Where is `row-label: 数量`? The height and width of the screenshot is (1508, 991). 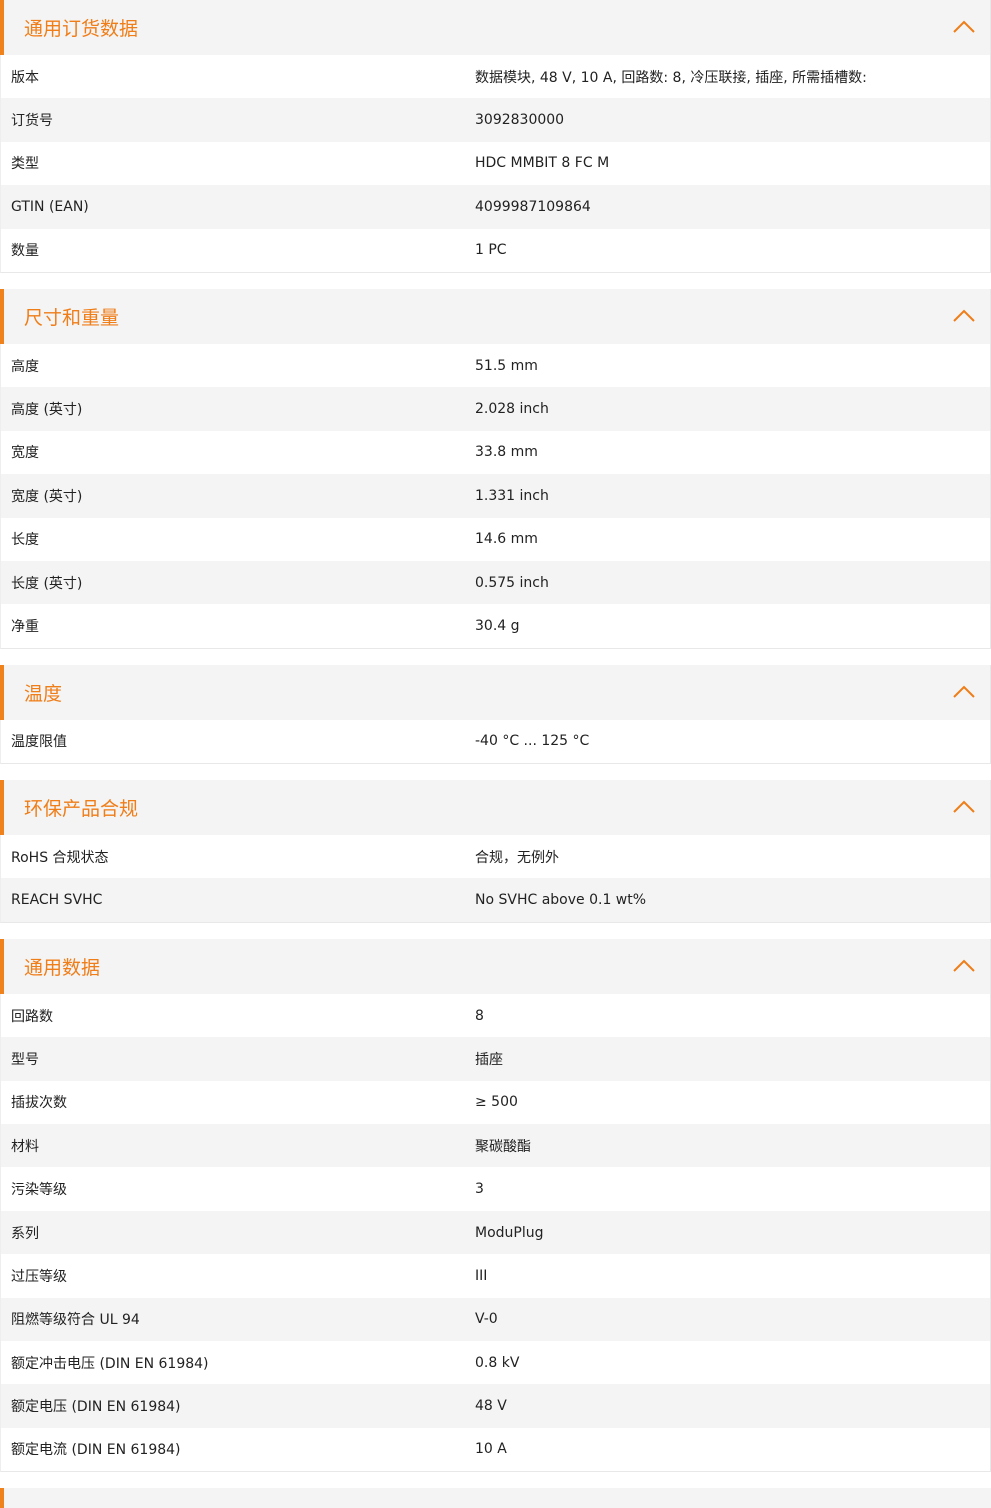 row-label: 数量 is located at coordinates (25, 251).